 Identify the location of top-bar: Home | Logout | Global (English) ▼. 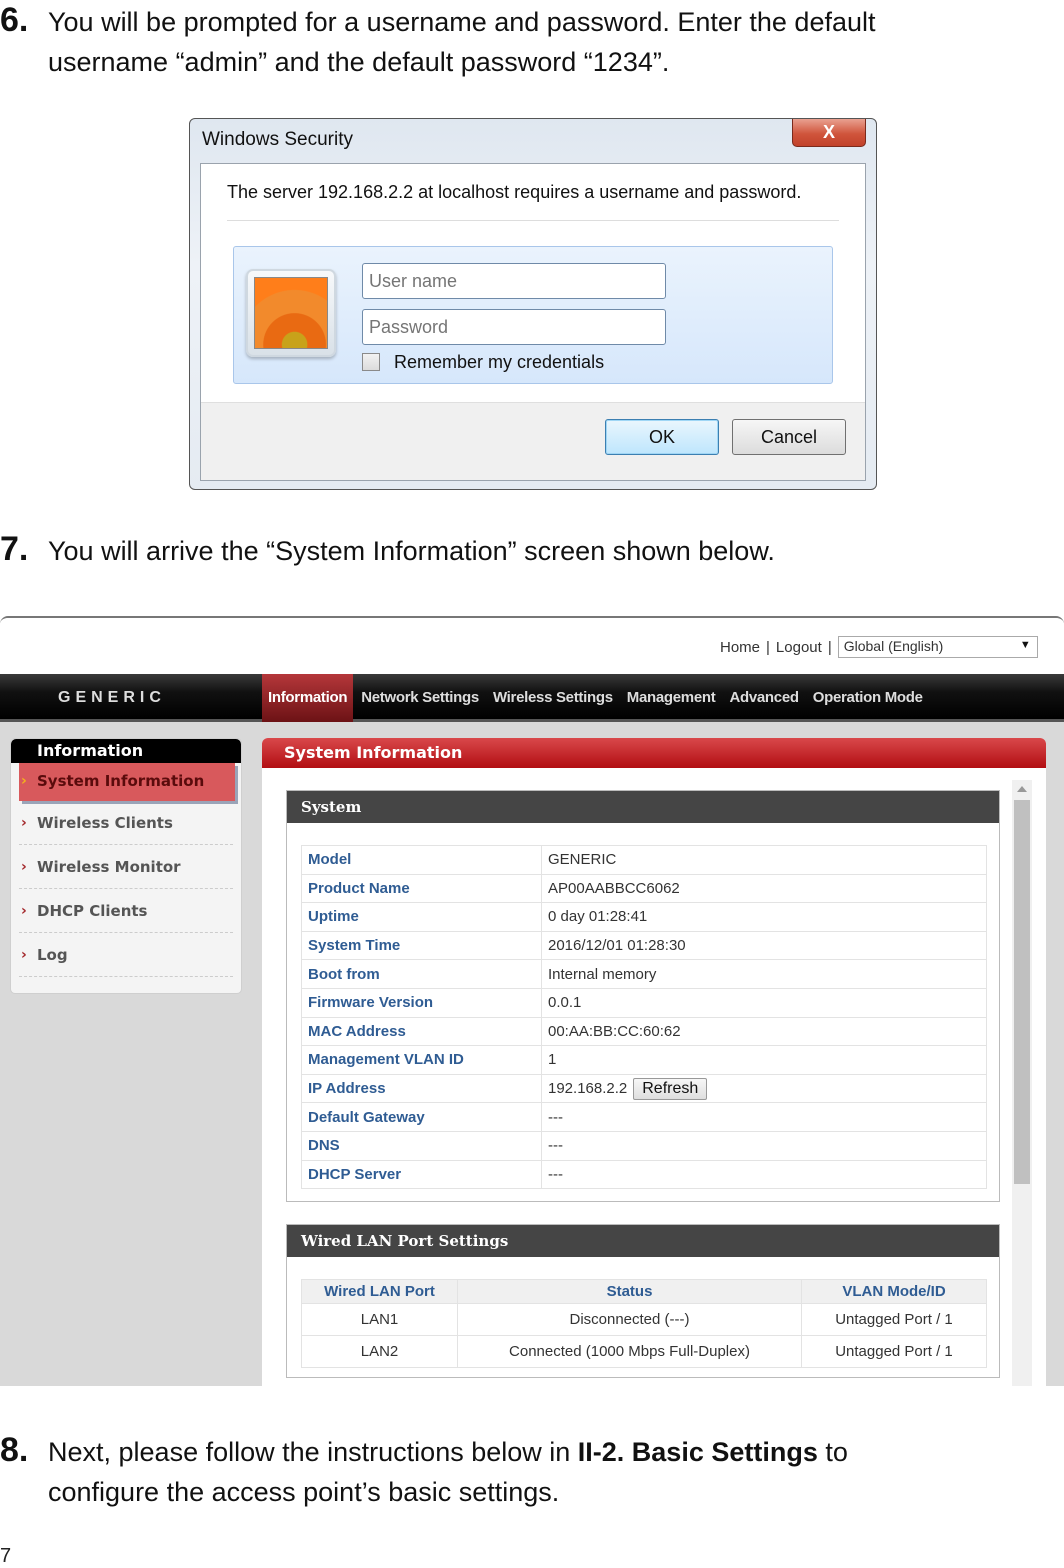
(532, 646).